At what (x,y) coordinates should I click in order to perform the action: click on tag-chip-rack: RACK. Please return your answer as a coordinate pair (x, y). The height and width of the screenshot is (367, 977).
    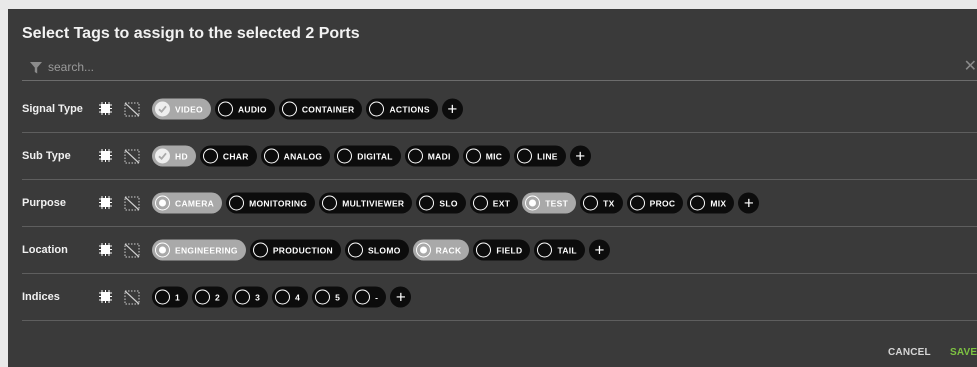
    Looking at the image, I should click on (441, 250).